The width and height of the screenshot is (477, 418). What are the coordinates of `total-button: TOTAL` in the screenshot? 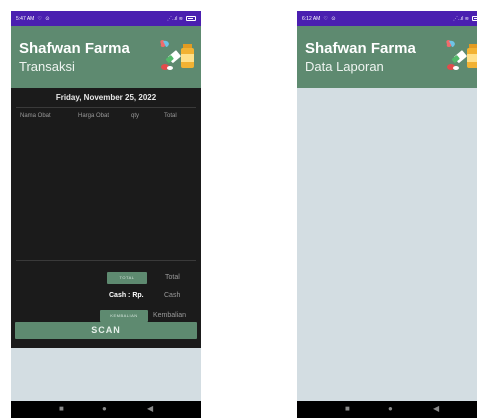 It's located at (127, 278).